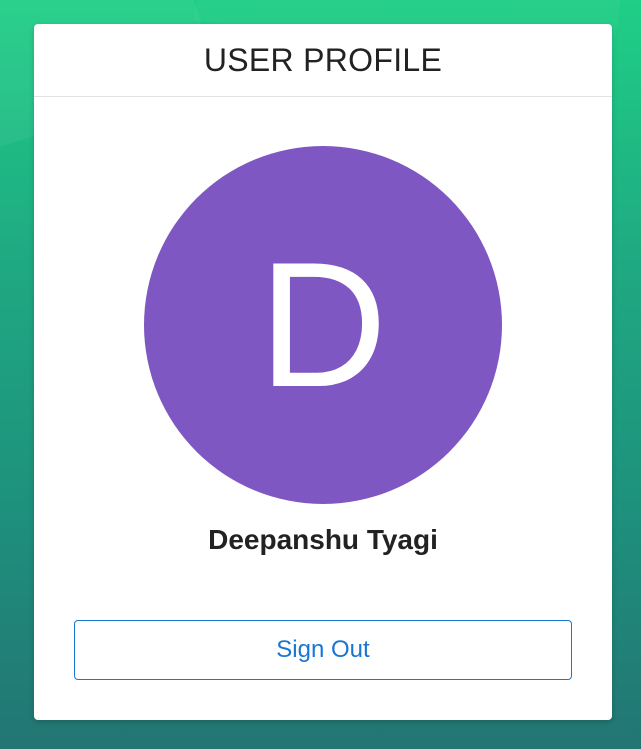 The height and width of the screenshot is (749, 641). Describe the element at coordinates (323, 539) in the screenshot. I see `user-name: Deepanshu Tyagi` at that location.